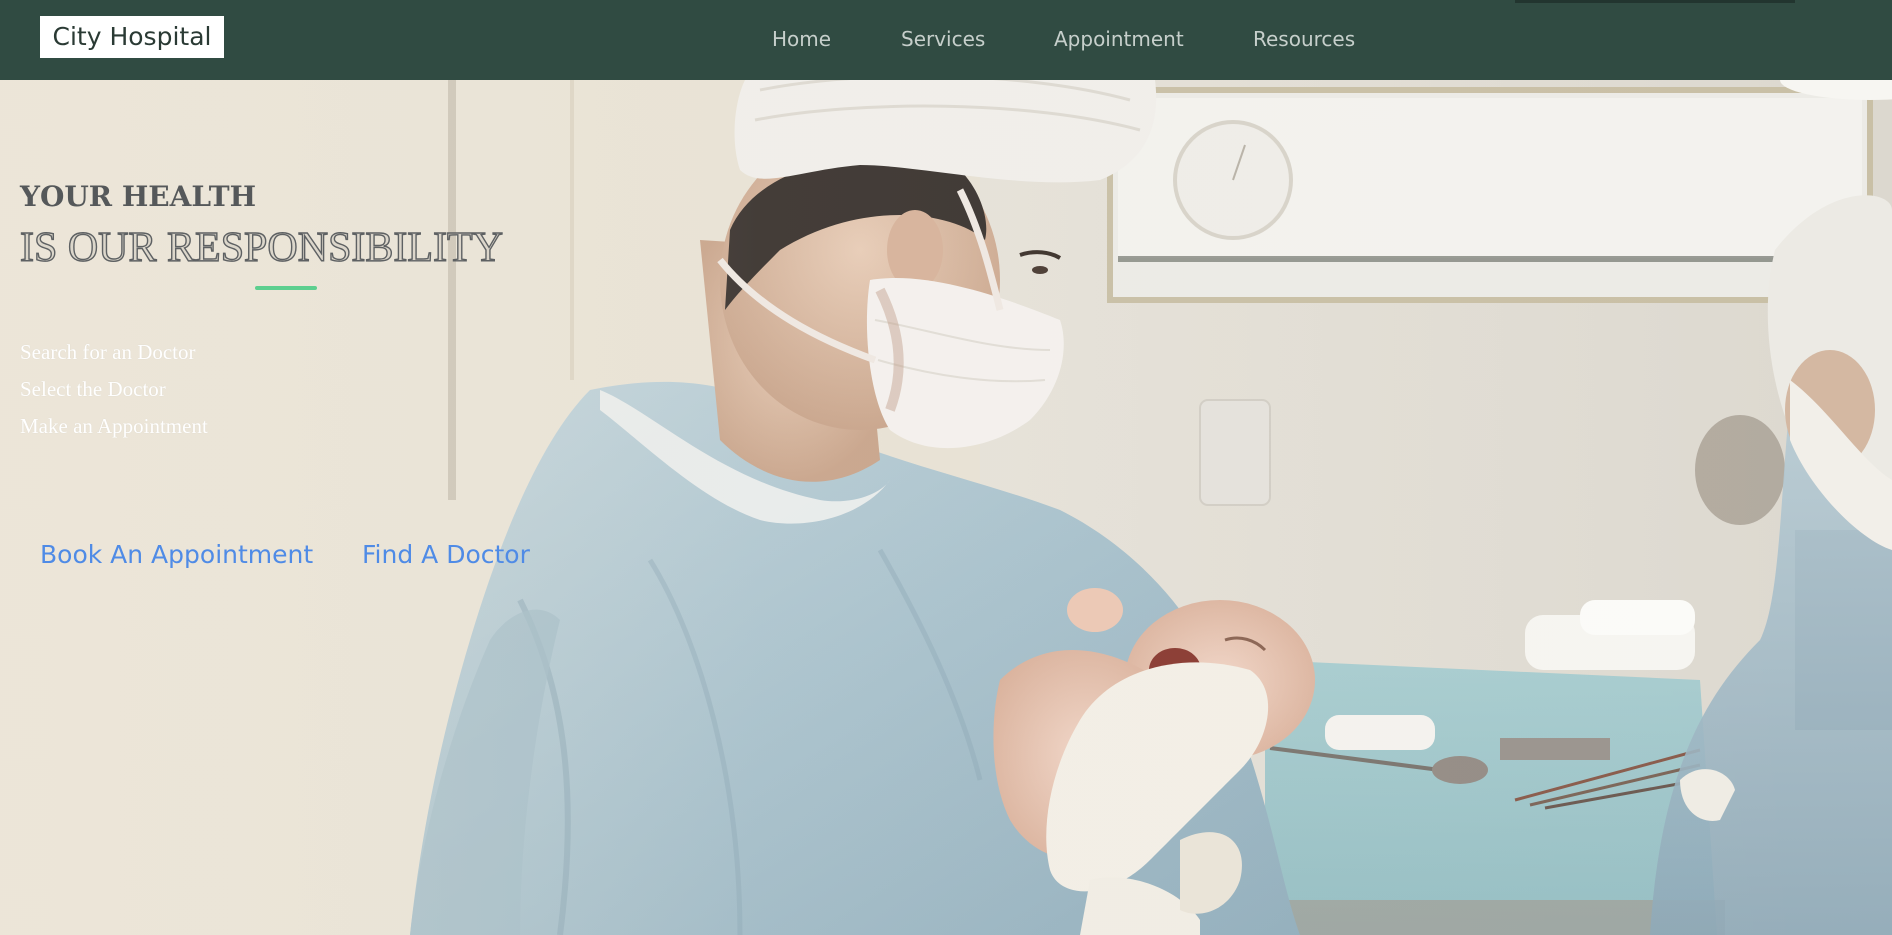 The width and height of the screenshot is (1892, 935). I want to click on step-search-doctor: Search for an Doctor, so click(108, 352).